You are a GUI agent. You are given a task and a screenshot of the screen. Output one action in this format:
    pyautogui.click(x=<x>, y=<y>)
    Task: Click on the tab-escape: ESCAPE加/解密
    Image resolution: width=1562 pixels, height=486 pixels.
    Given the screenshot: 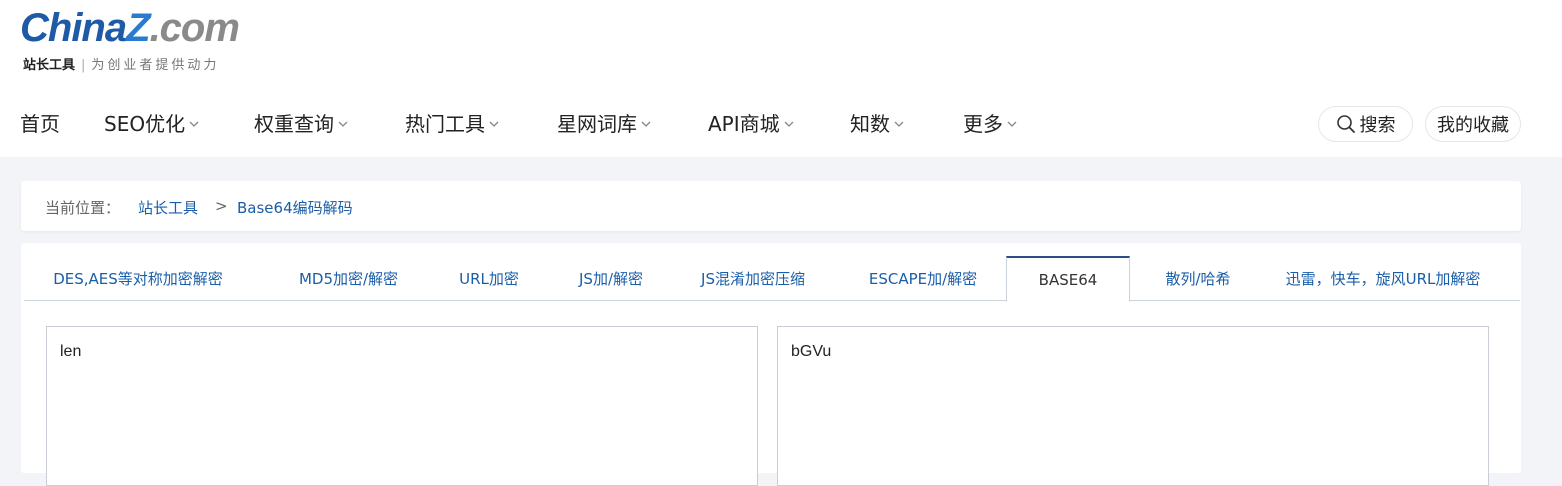 What is the action you would take?
    pyautogui.click(x=923, y=278)
    